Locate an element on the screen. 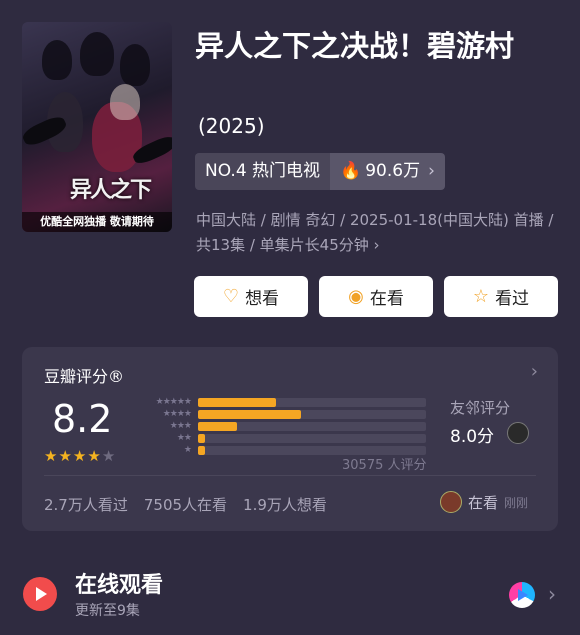  online-watch-title: 在线观看 is located at coordinates (119, 583).